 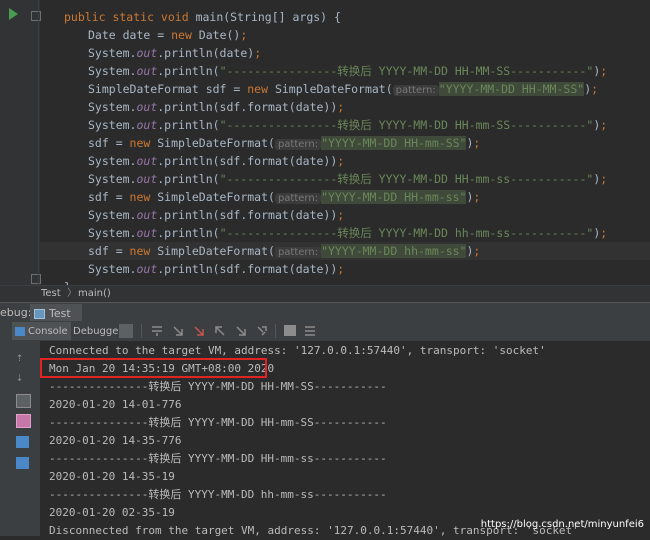 What do you see at coordinates (126, 331) in the screenshot?
I see `show-execution-point-icon` at bounding box center [126, 331].